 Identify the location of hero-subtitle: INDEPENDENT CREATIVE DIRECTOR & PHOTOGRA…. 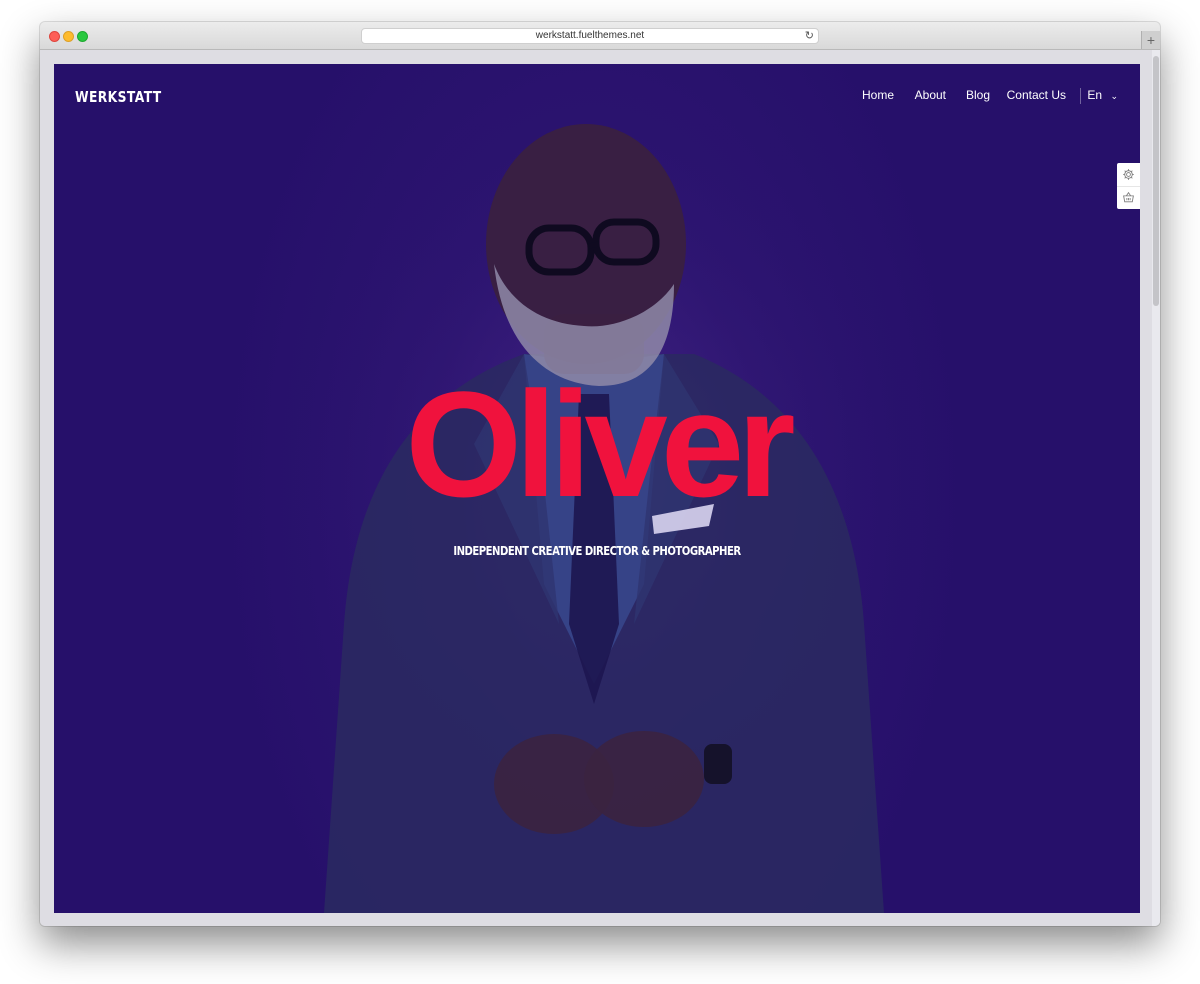
(597, 551).